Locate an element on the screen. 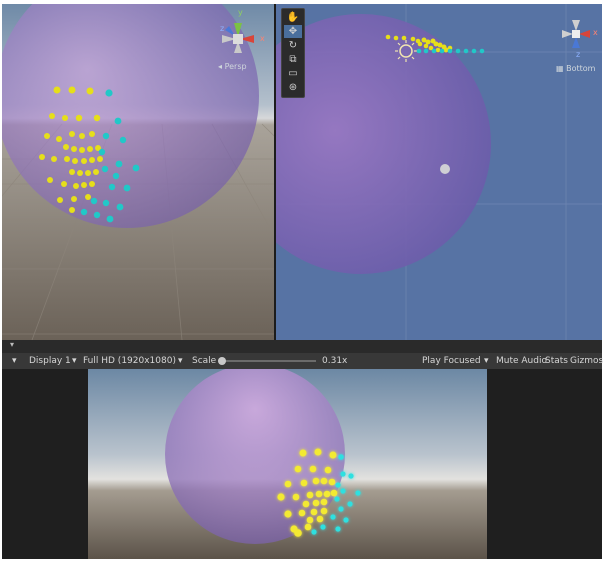  play-mode-dropdown: Play Focused is located at coordinates (451, 361).